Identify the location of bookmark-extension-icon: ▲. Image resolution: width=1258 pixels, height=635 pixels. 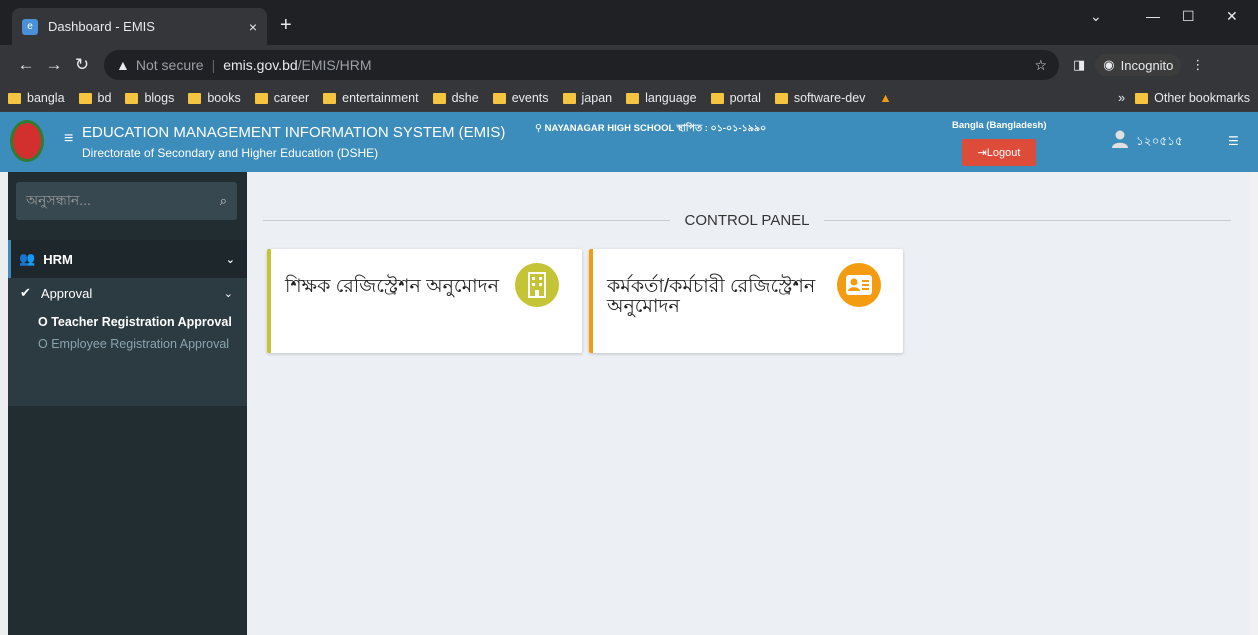
(885, 98).